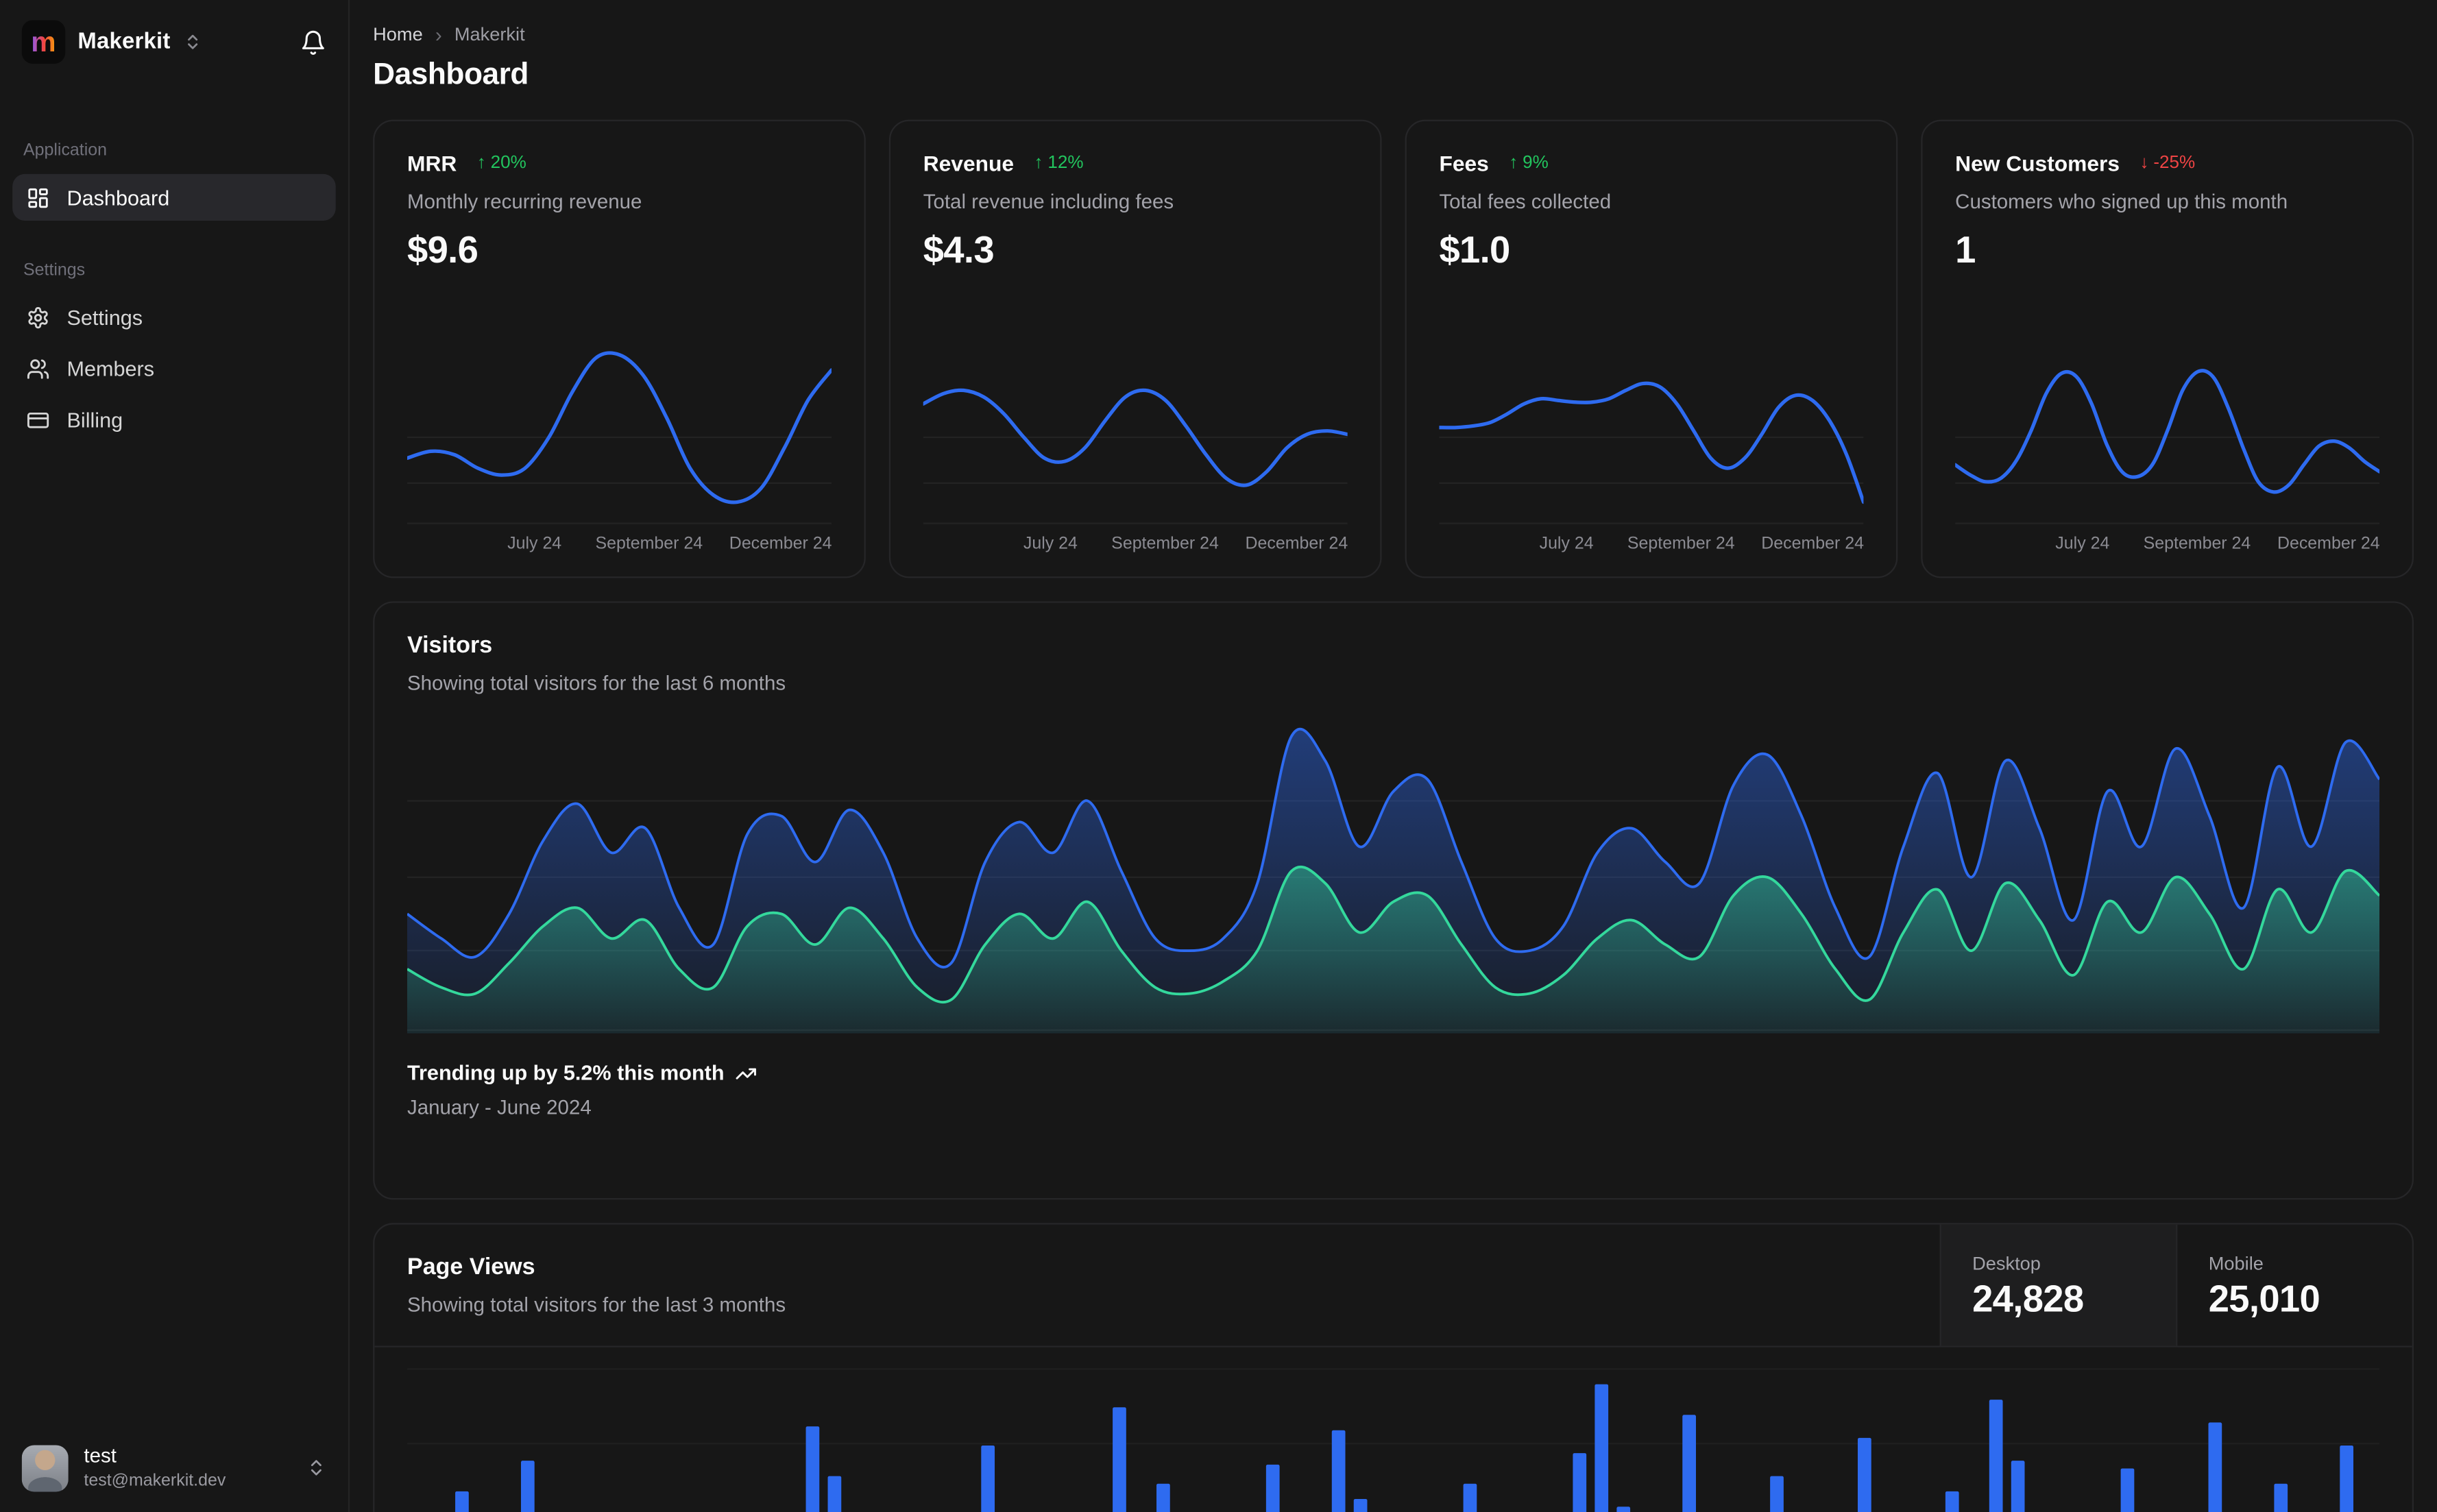 The image size is (2437, 1512). What do you see at coordinates (1393, 1430) in the screenshot?
I see `page-views-bar-chart` at bounding box center [1393, 1430].